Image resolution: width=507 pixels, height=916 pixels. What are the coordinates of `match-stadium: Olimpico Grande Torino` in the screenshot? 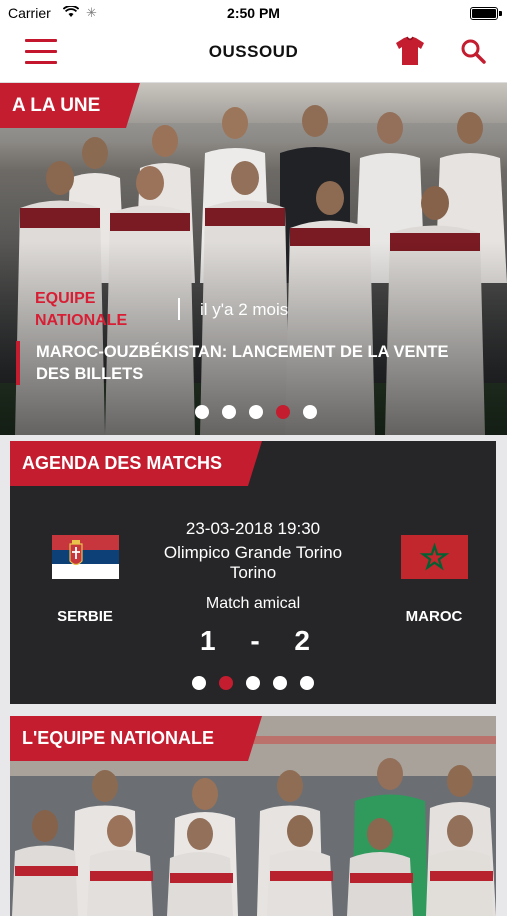 It's located at (253, 552).